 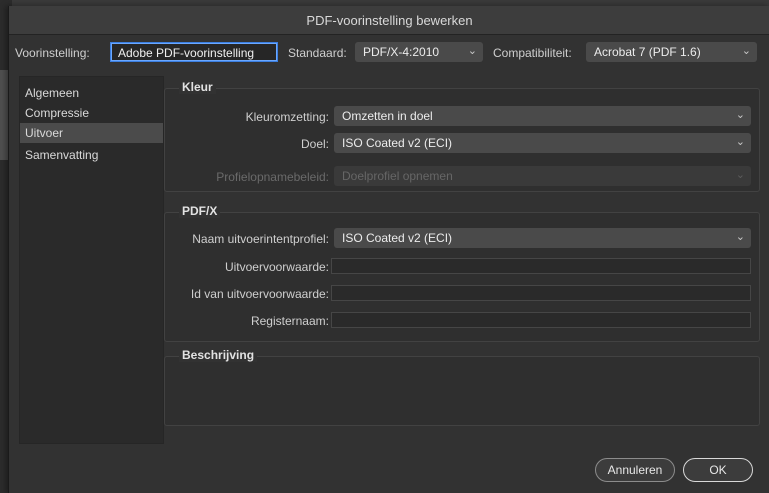 I want to click on color-conversion-select: Omzetten in doel ⌄, so click(x=542, y=116).